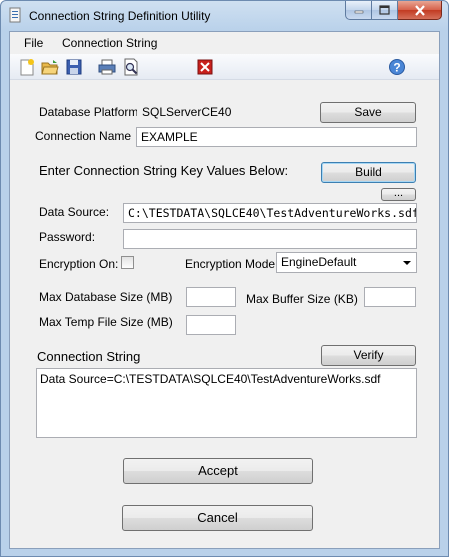 The height and width of the screenshot is (557, 449). I want to click on close-icon, so click(419, 10).